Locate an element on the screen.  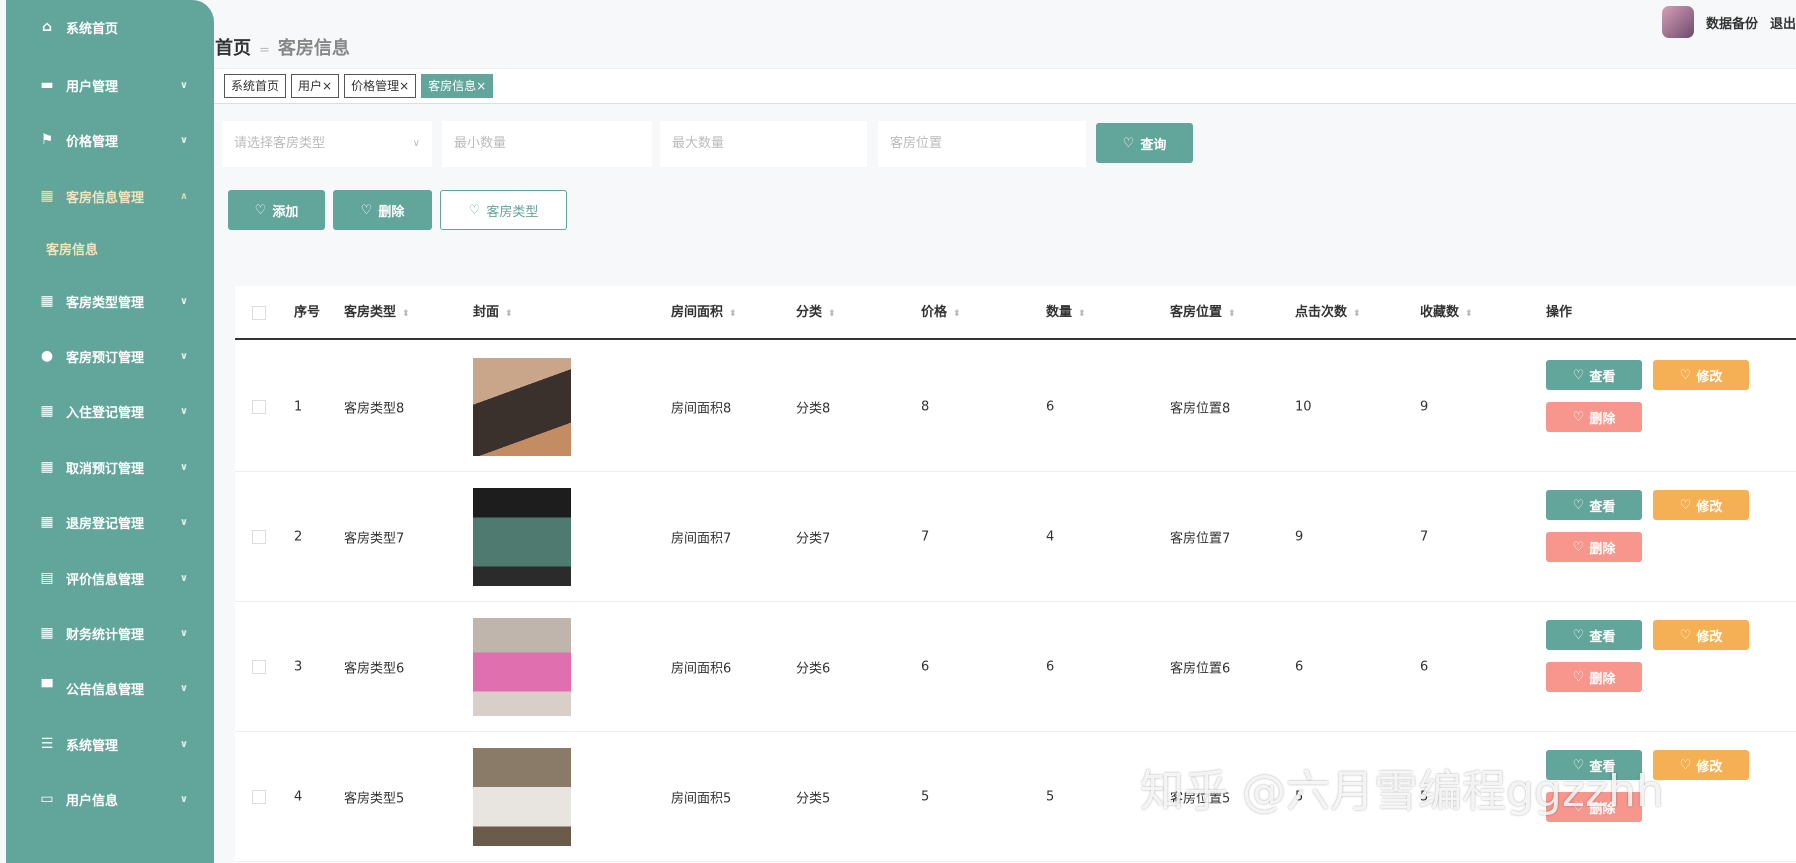
column-header: 价格 ⬍ is located at coordinates (941, 313).